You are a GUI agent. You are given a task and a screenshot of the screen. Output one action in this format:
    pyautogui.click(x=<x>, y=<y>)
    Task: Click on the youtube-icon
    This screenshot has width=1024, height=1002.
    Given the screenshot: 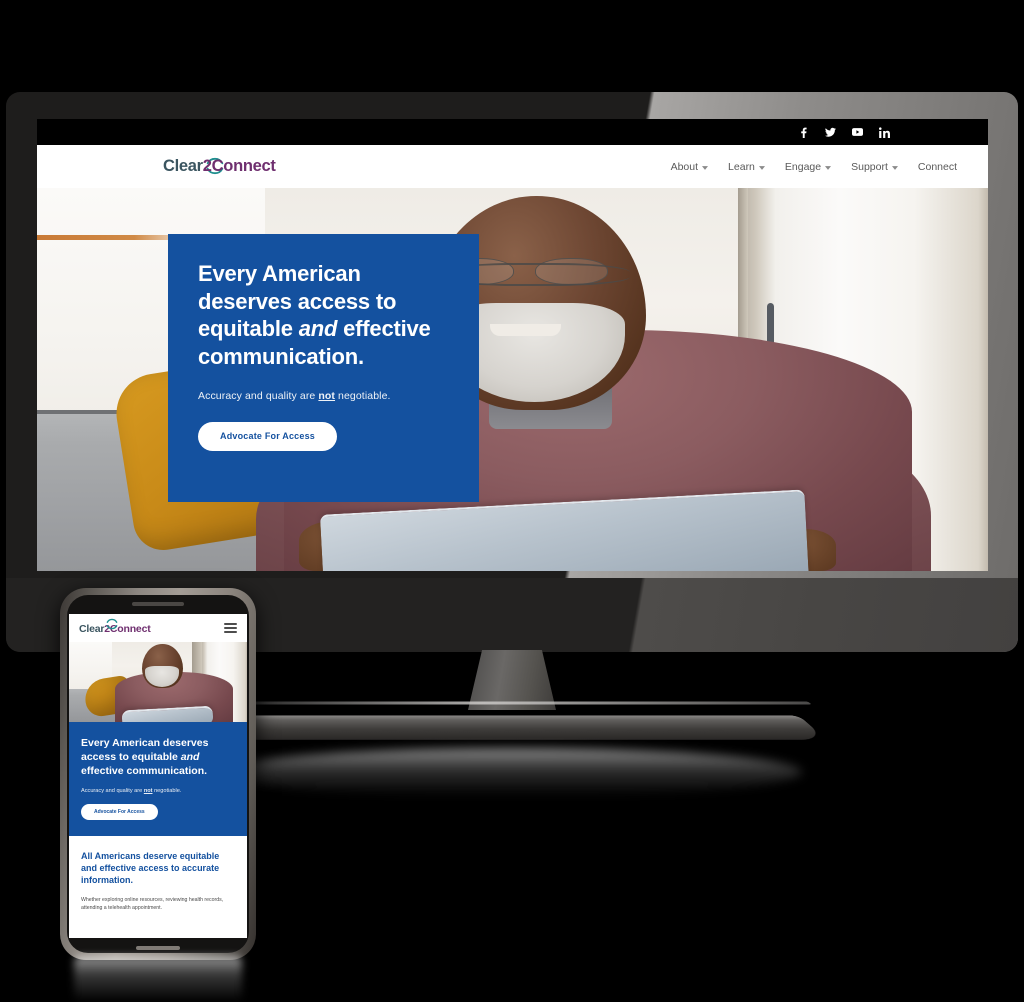 What is the action you would take?
    pyautogui.click(x=857, y=132)
    